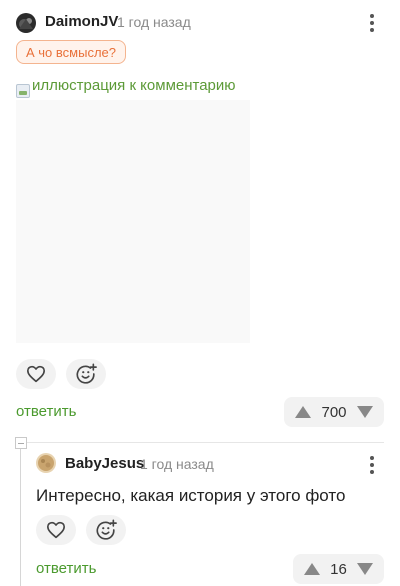 The width and height of the screenshot is (400, 586). I want to click on broken-image-icon, so click(23, 91).